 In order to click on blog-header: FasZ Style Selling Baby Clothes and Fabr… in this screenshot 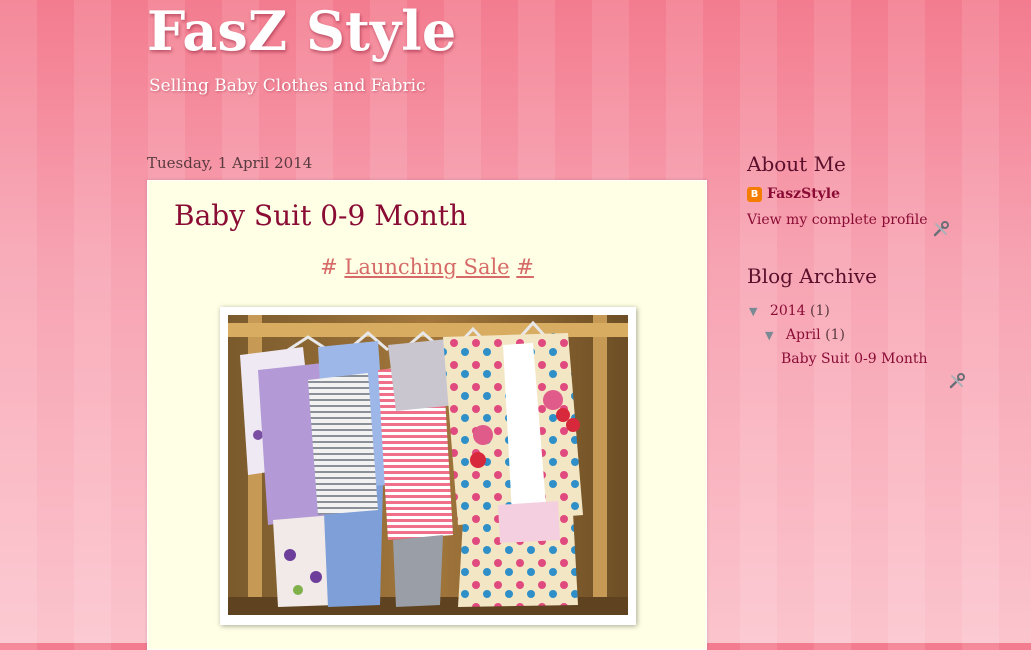, I will do `click(301, 48)`.